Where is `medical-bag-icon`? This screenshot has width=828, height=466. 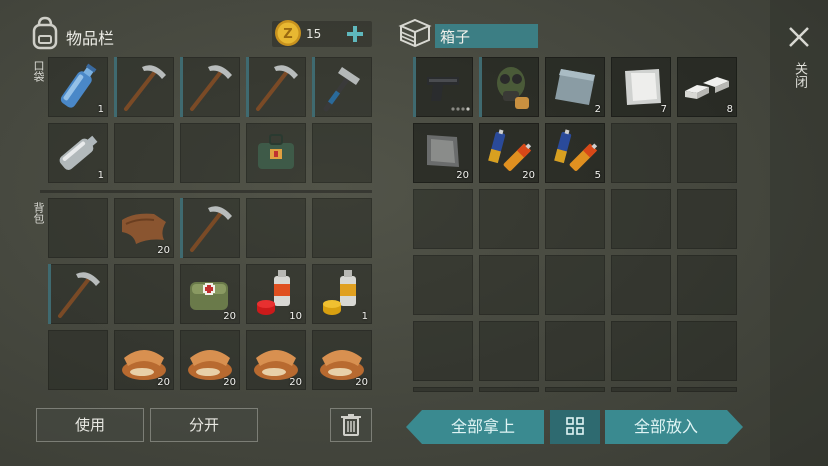 medical-bag-icon is located at coordinates (276, 151).